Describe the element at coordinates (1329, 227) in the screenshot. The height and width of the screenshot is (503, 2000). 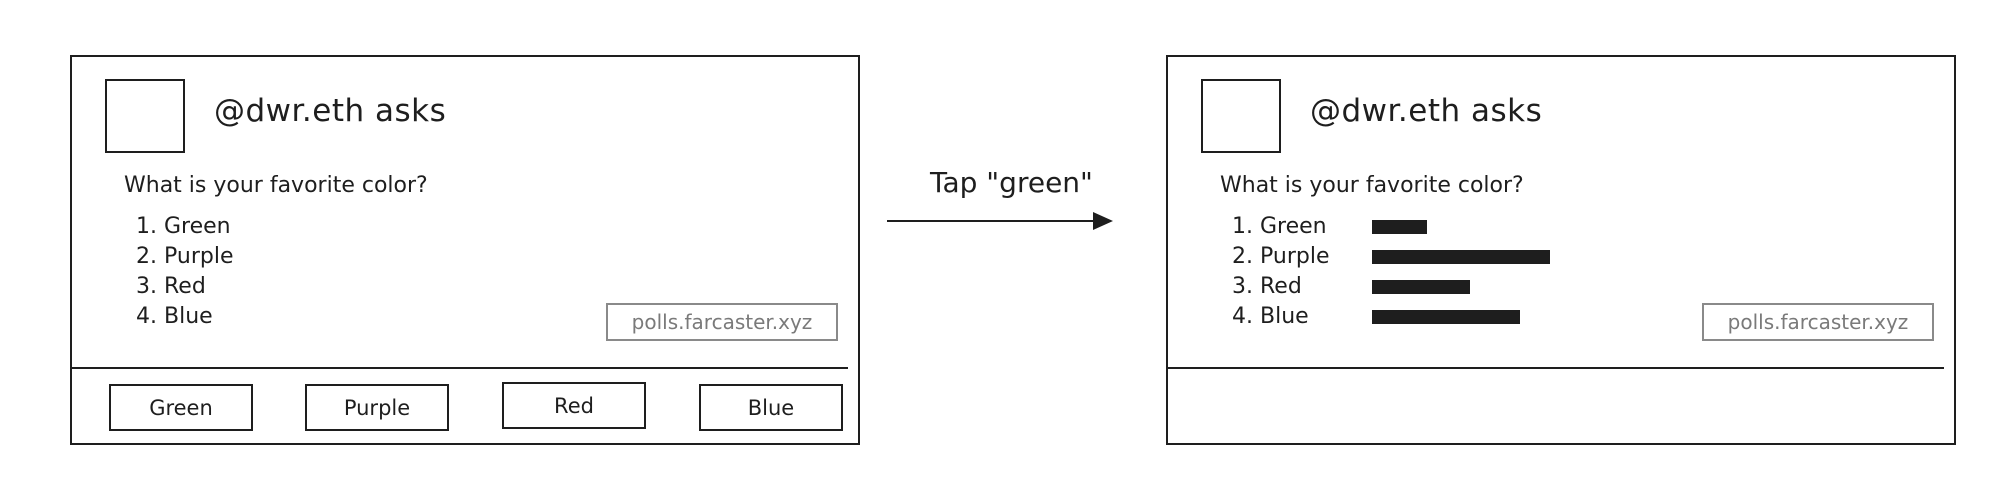
I see `poll-result-row: 1. Green` at that location.